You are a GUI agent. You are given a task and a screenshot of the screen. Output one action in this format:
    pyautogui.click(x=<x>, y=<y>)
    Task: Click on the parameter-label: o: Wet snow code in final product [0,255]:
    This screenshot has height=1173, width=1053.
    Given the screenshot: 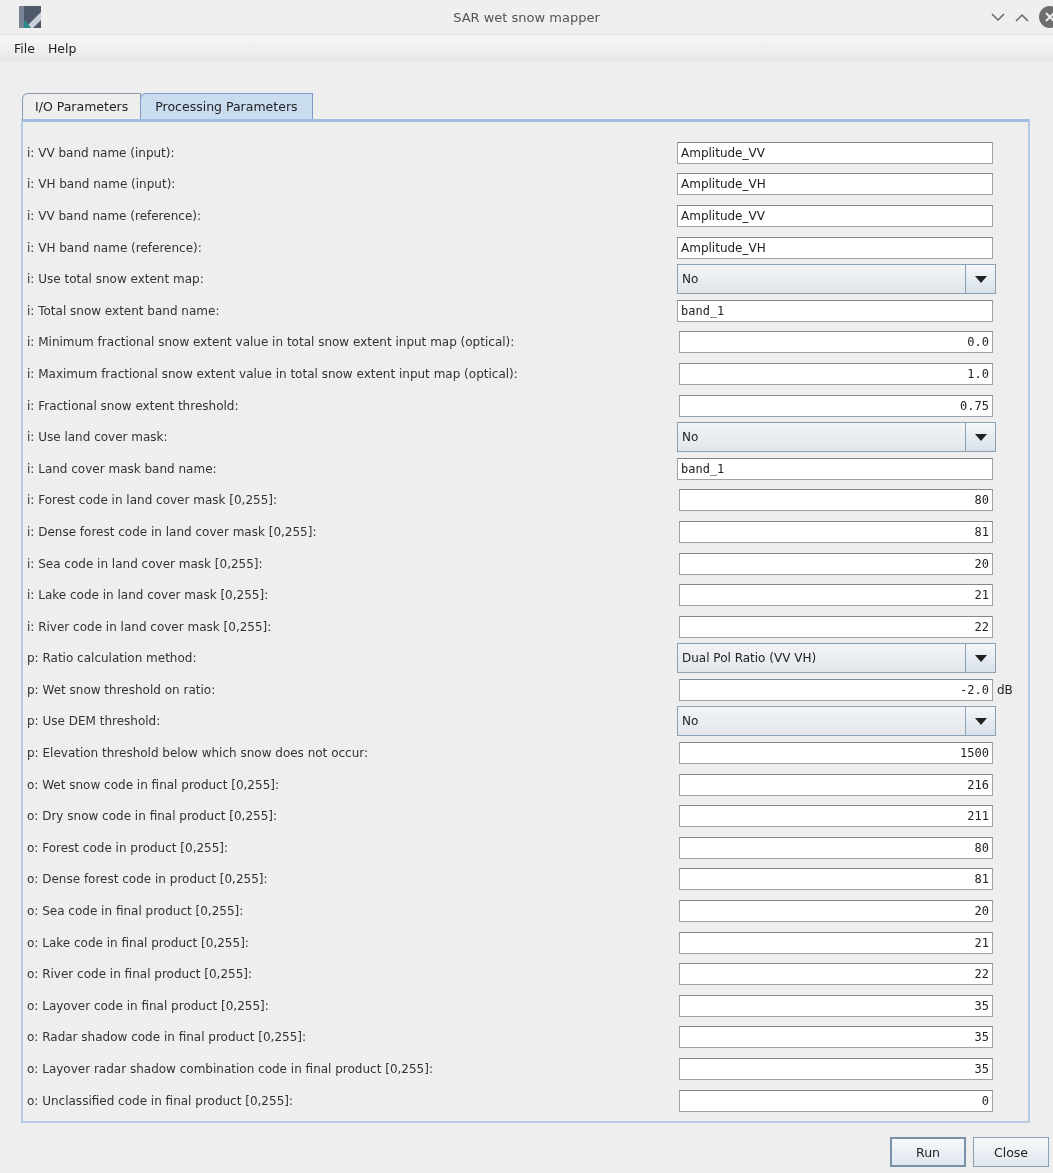 What is the action you would take?
    pyautogui.click(x=153, y=784)
    